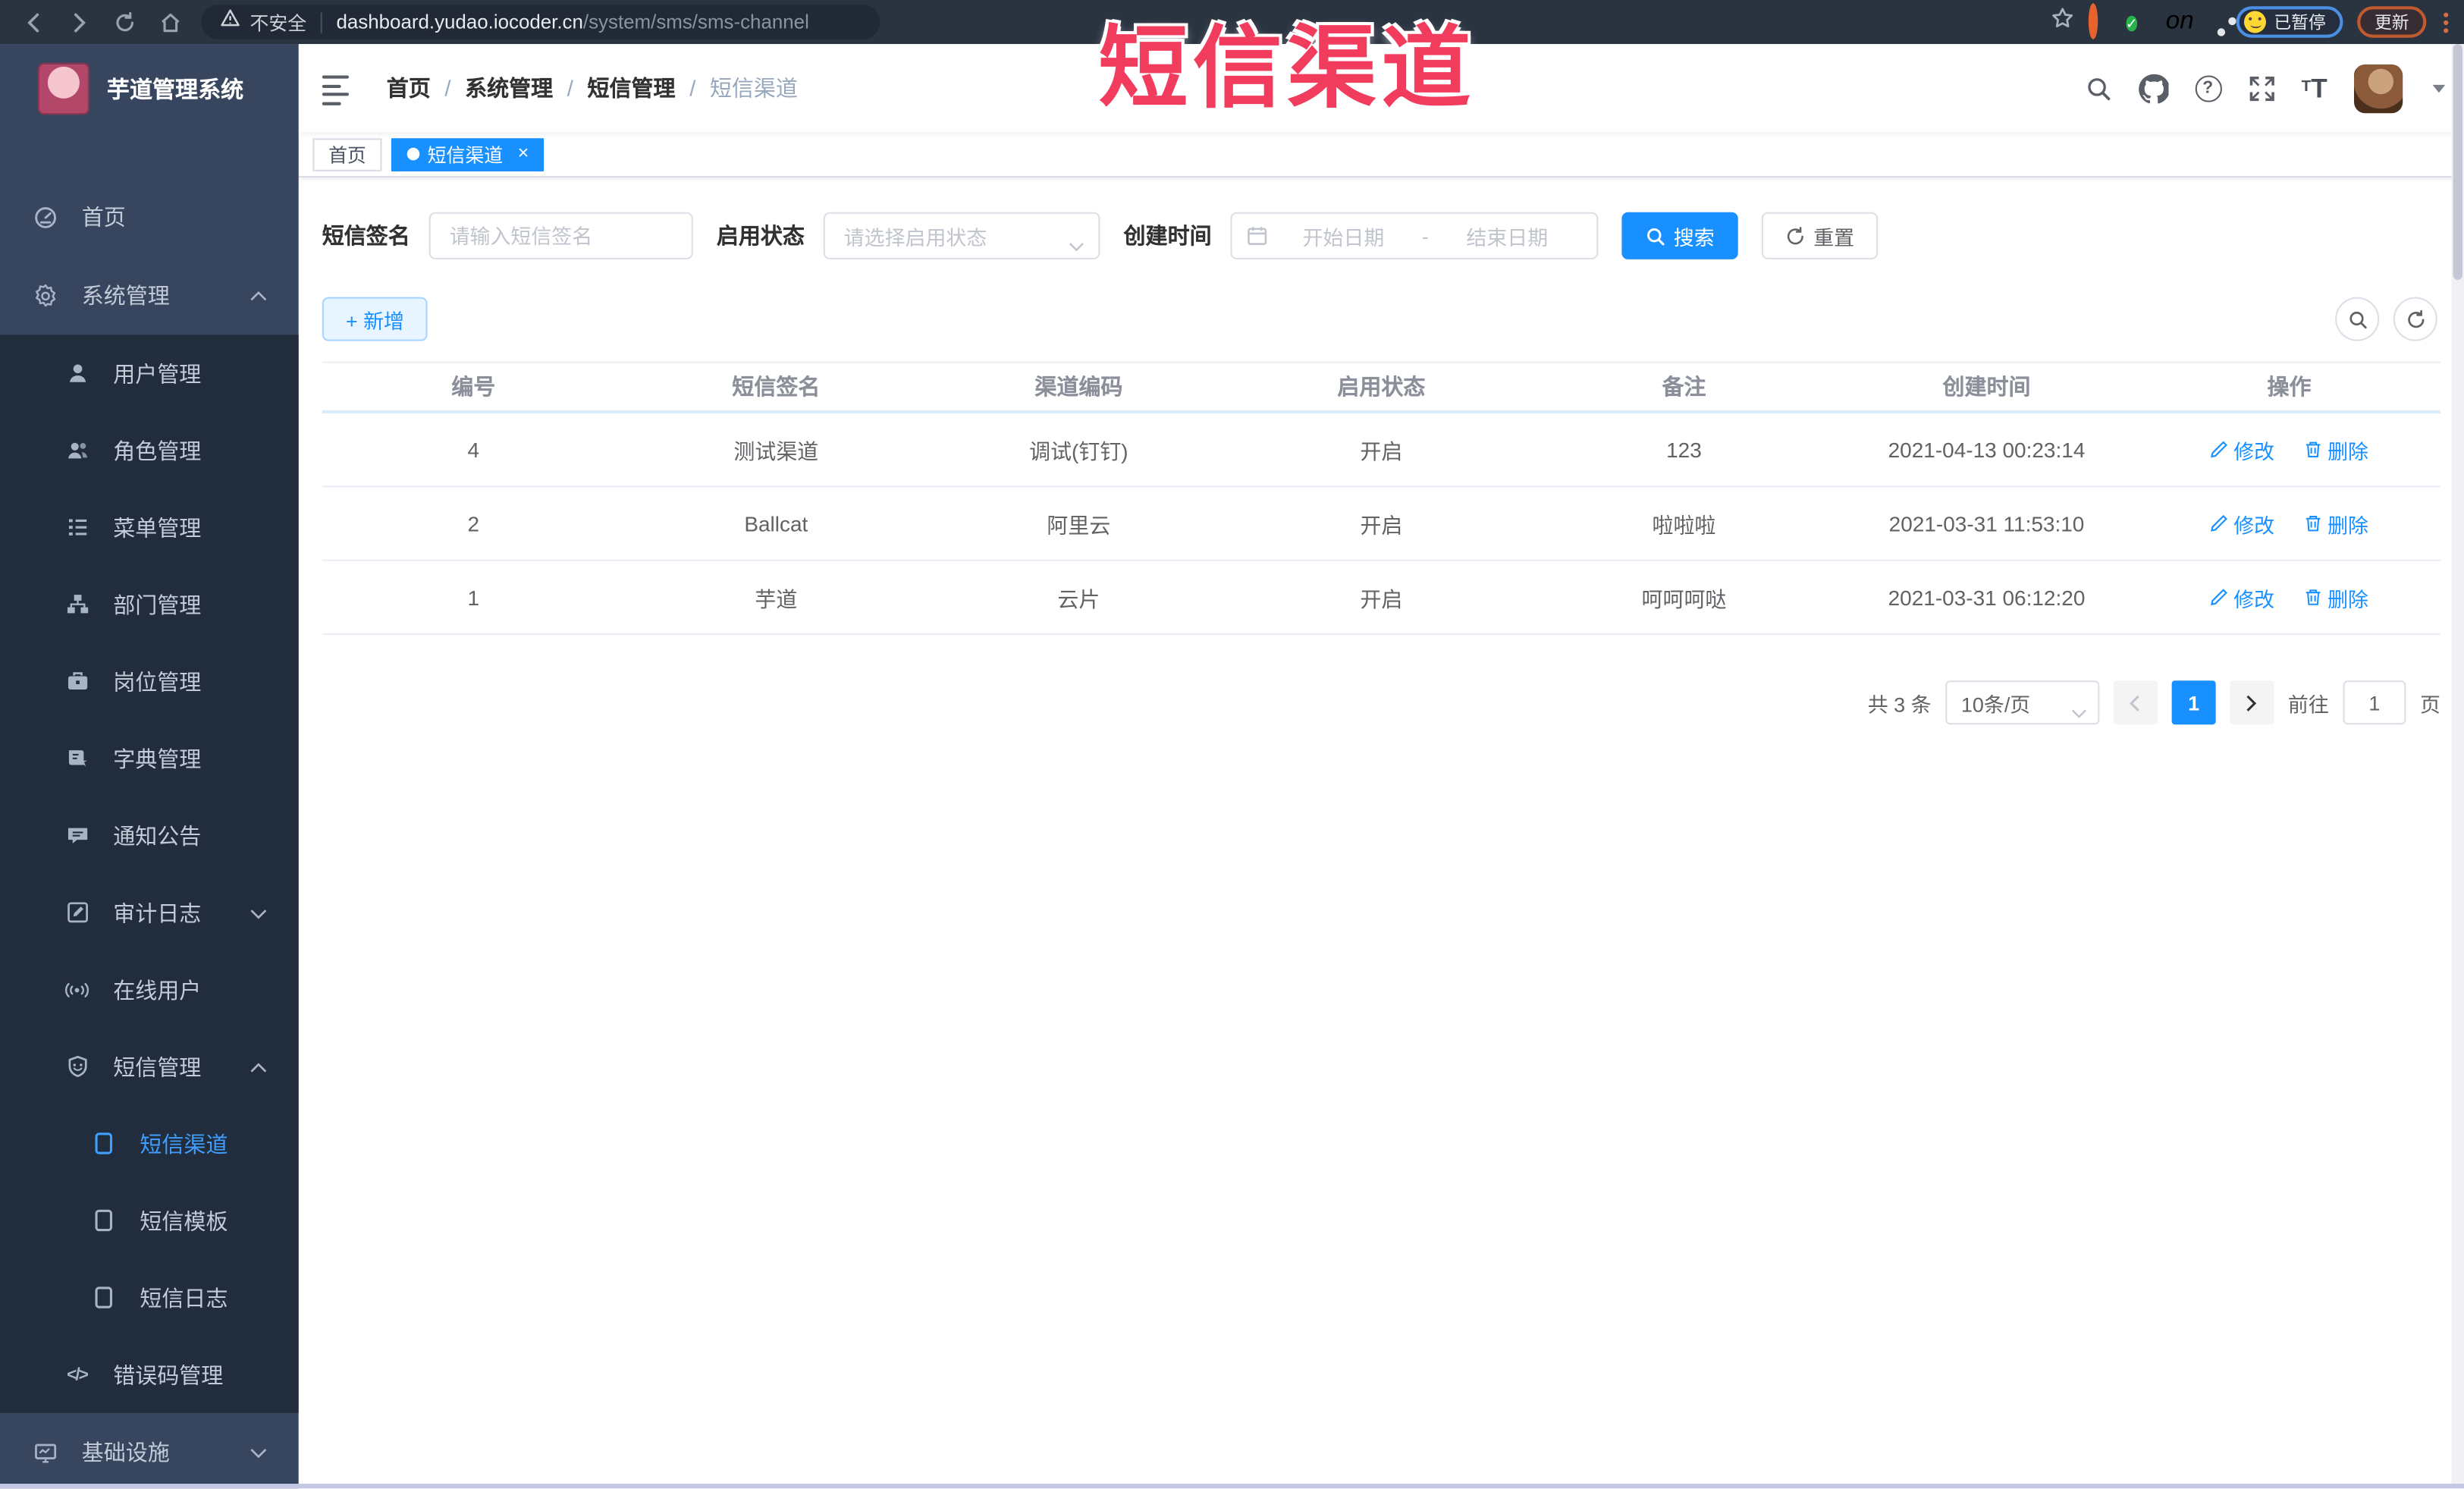 The width and height of the screenshot is (2464, 1489). What do you see at coordinates (2357, 319) in the screenshot?
I see `toggle-search-button` at bounding box center [2357, 319].